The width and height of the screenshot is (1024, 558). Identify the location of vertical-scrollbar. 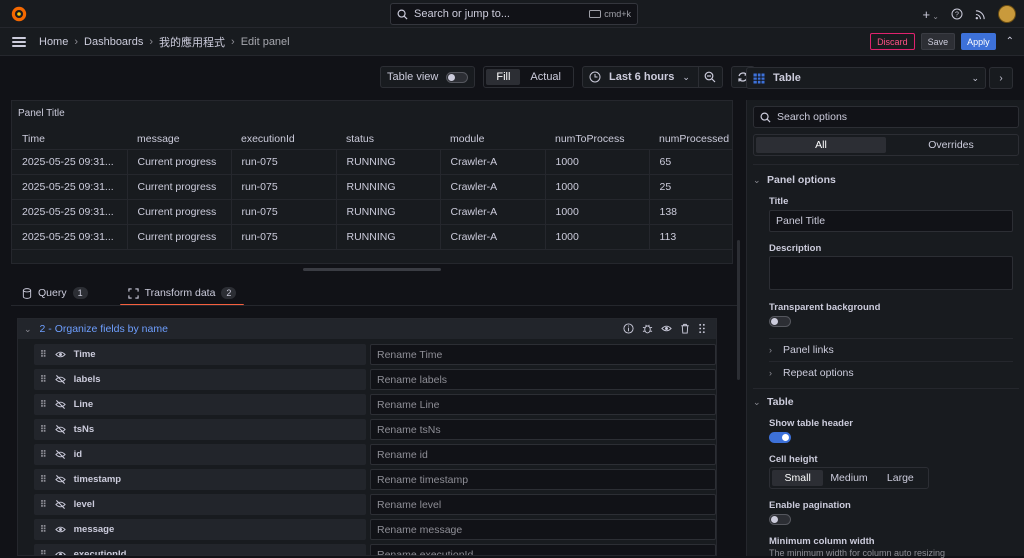
(738, 310).